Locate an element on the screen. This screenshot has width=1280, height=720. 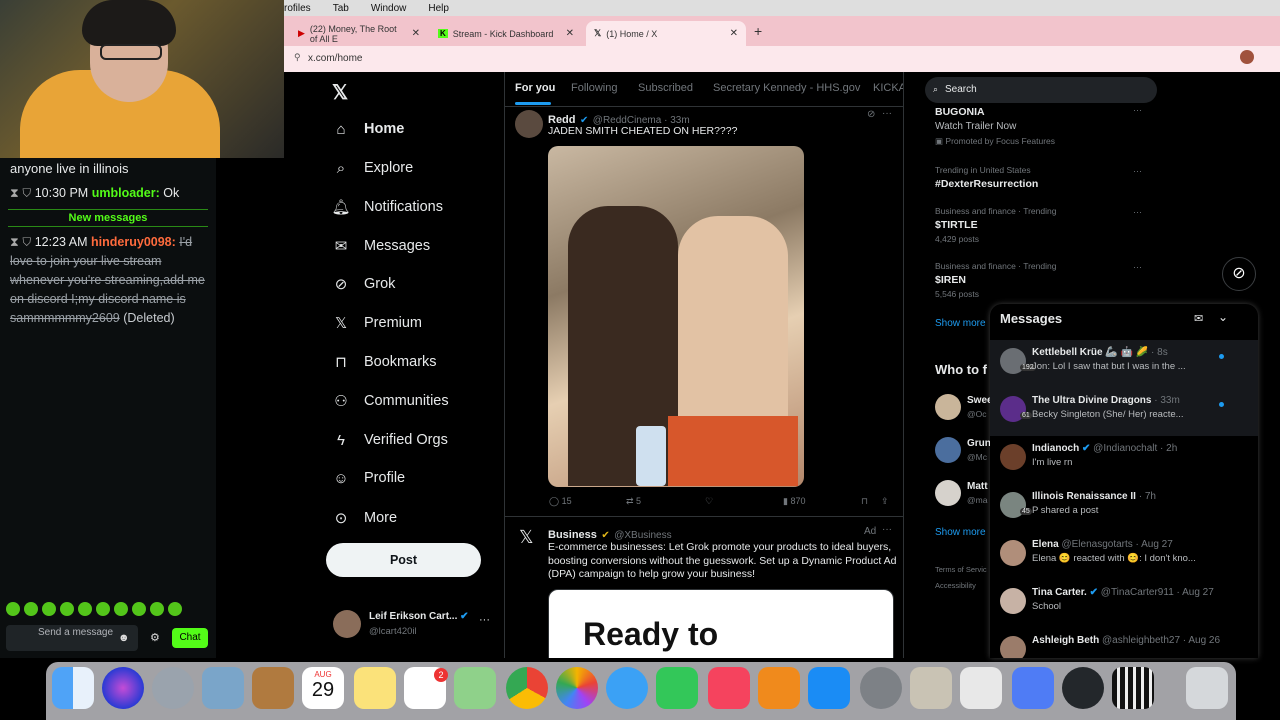
roblox-icon is located at coordinates (1033, 688).